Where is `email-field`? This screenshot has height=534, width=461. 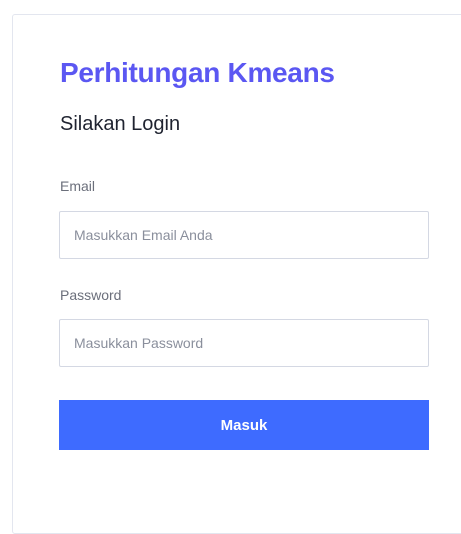
email-field is located at coordinates (244, 235).